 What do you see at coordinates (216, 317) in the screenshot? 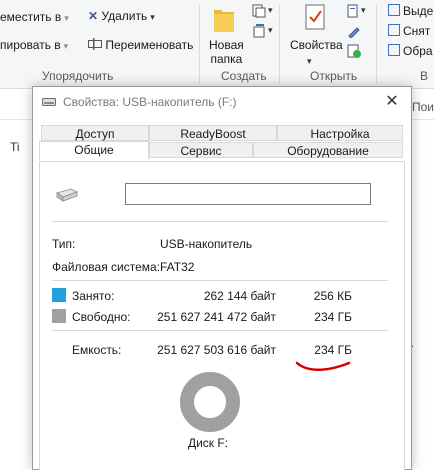
I see `free-bytes: 251 627 241 472 байт` at bounding box center [216, 317].